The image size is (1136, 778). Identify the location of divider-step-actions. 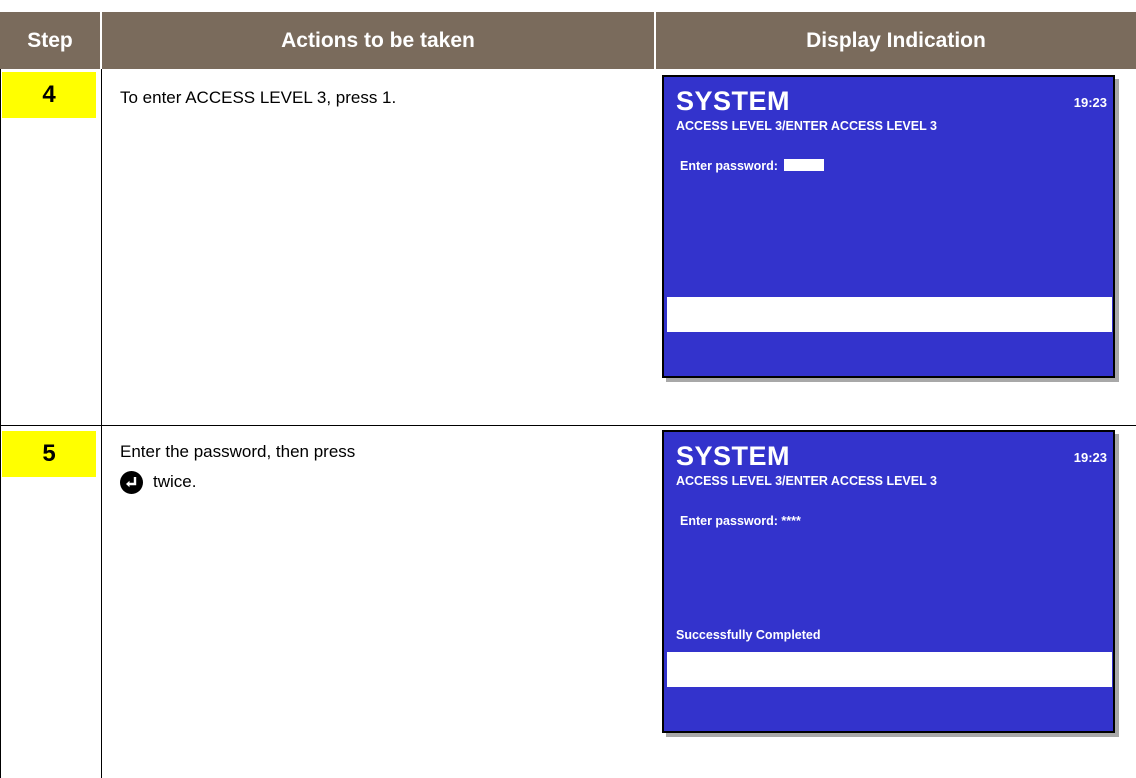
(101, 423).